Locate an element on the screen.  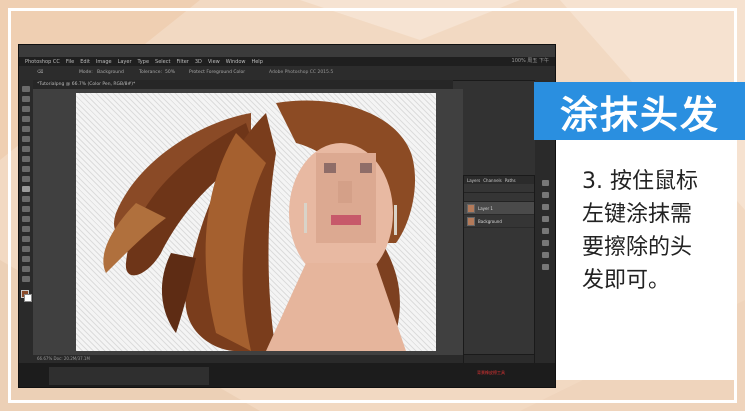
title-banner: 涂抹头发 is located at coordinates (639, 111).